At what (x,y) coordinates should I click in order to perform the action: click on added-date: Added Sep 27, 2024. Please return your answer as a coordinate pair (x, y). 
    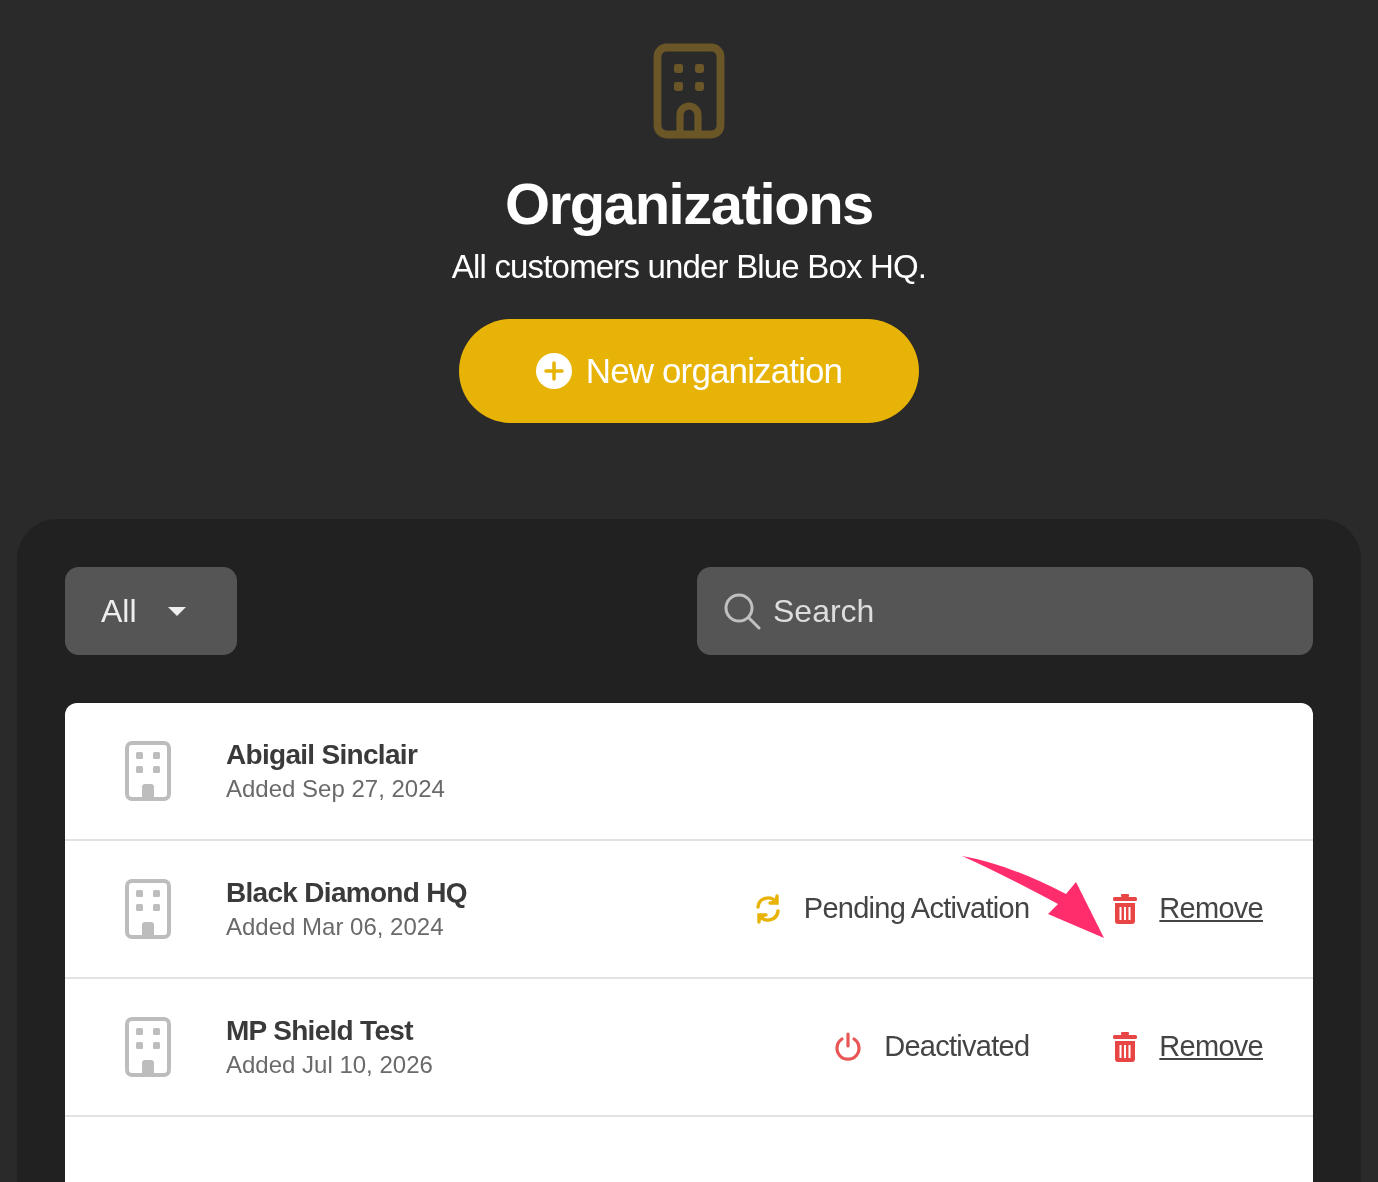
    Looking at the image, I should click on (335, 789).